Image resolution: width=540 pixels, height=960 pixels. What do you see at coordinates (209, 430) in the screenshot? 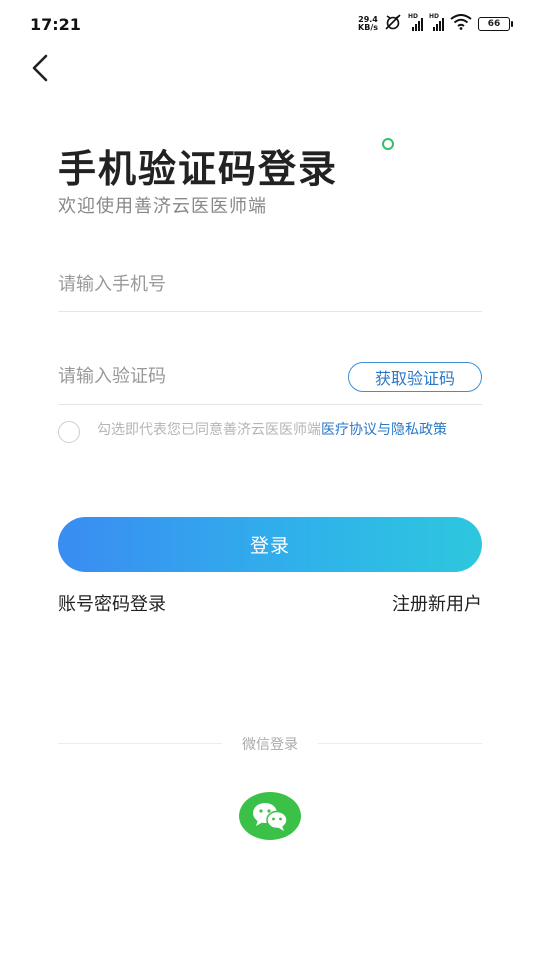
I see `agreement-prefix: 勾选即代表您已同意善济云医医师端` at bounding box center [209, 430].